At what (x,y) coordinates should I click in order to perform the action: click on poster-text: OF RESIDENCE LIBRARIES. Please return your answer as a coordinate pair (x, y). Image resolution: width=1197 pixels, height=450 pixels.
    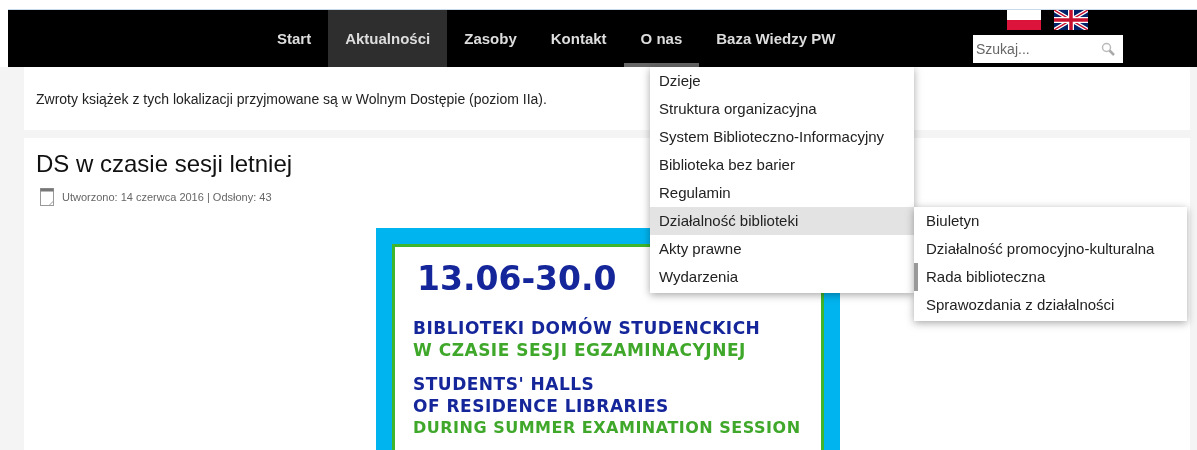
    Looking at the image, I should click on (541, 406).